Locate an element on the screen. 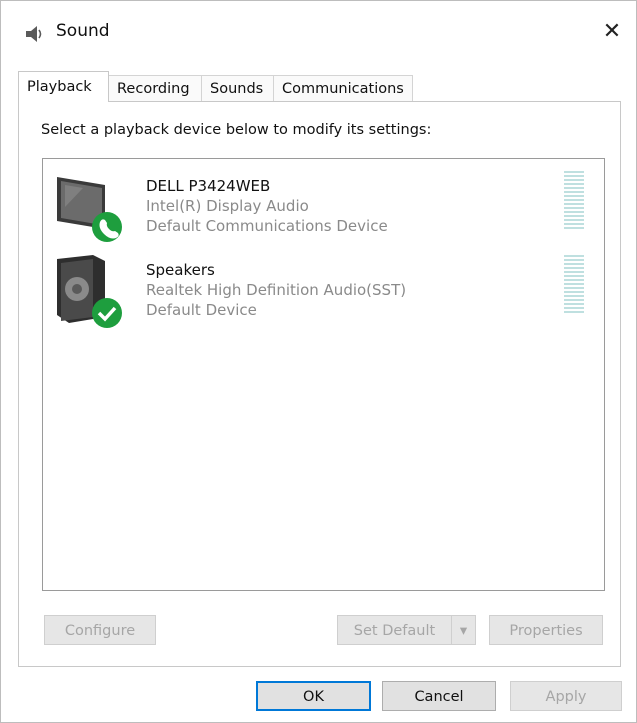 Image resolution: width=637 pixels, height=723 pixels. device-driver: Intel(R) Display Audio is located at coordinates (227, 206).